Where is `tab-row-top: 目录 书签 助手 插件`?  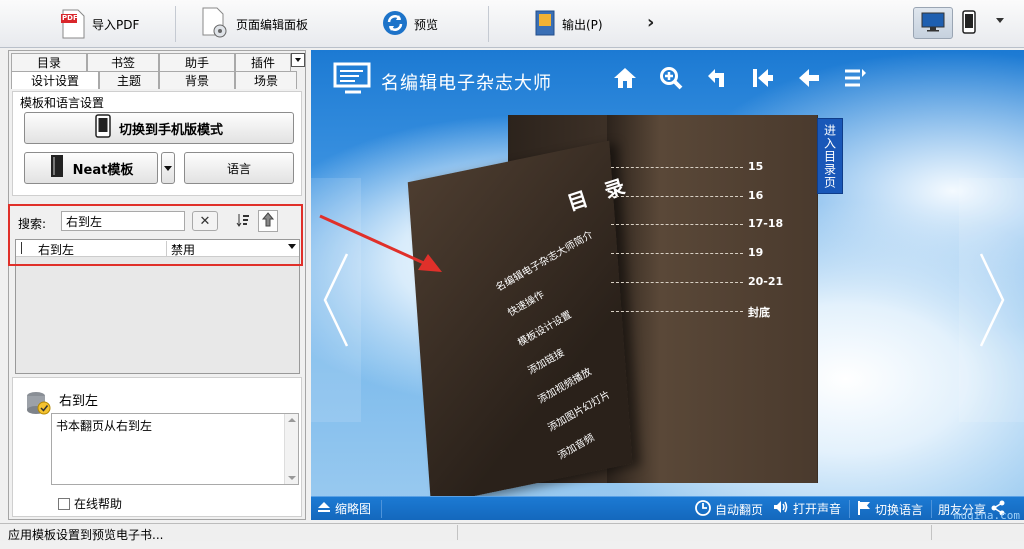 tab-row-top: 目录 书签 助手 插件 is located at coordinates (151, 62).